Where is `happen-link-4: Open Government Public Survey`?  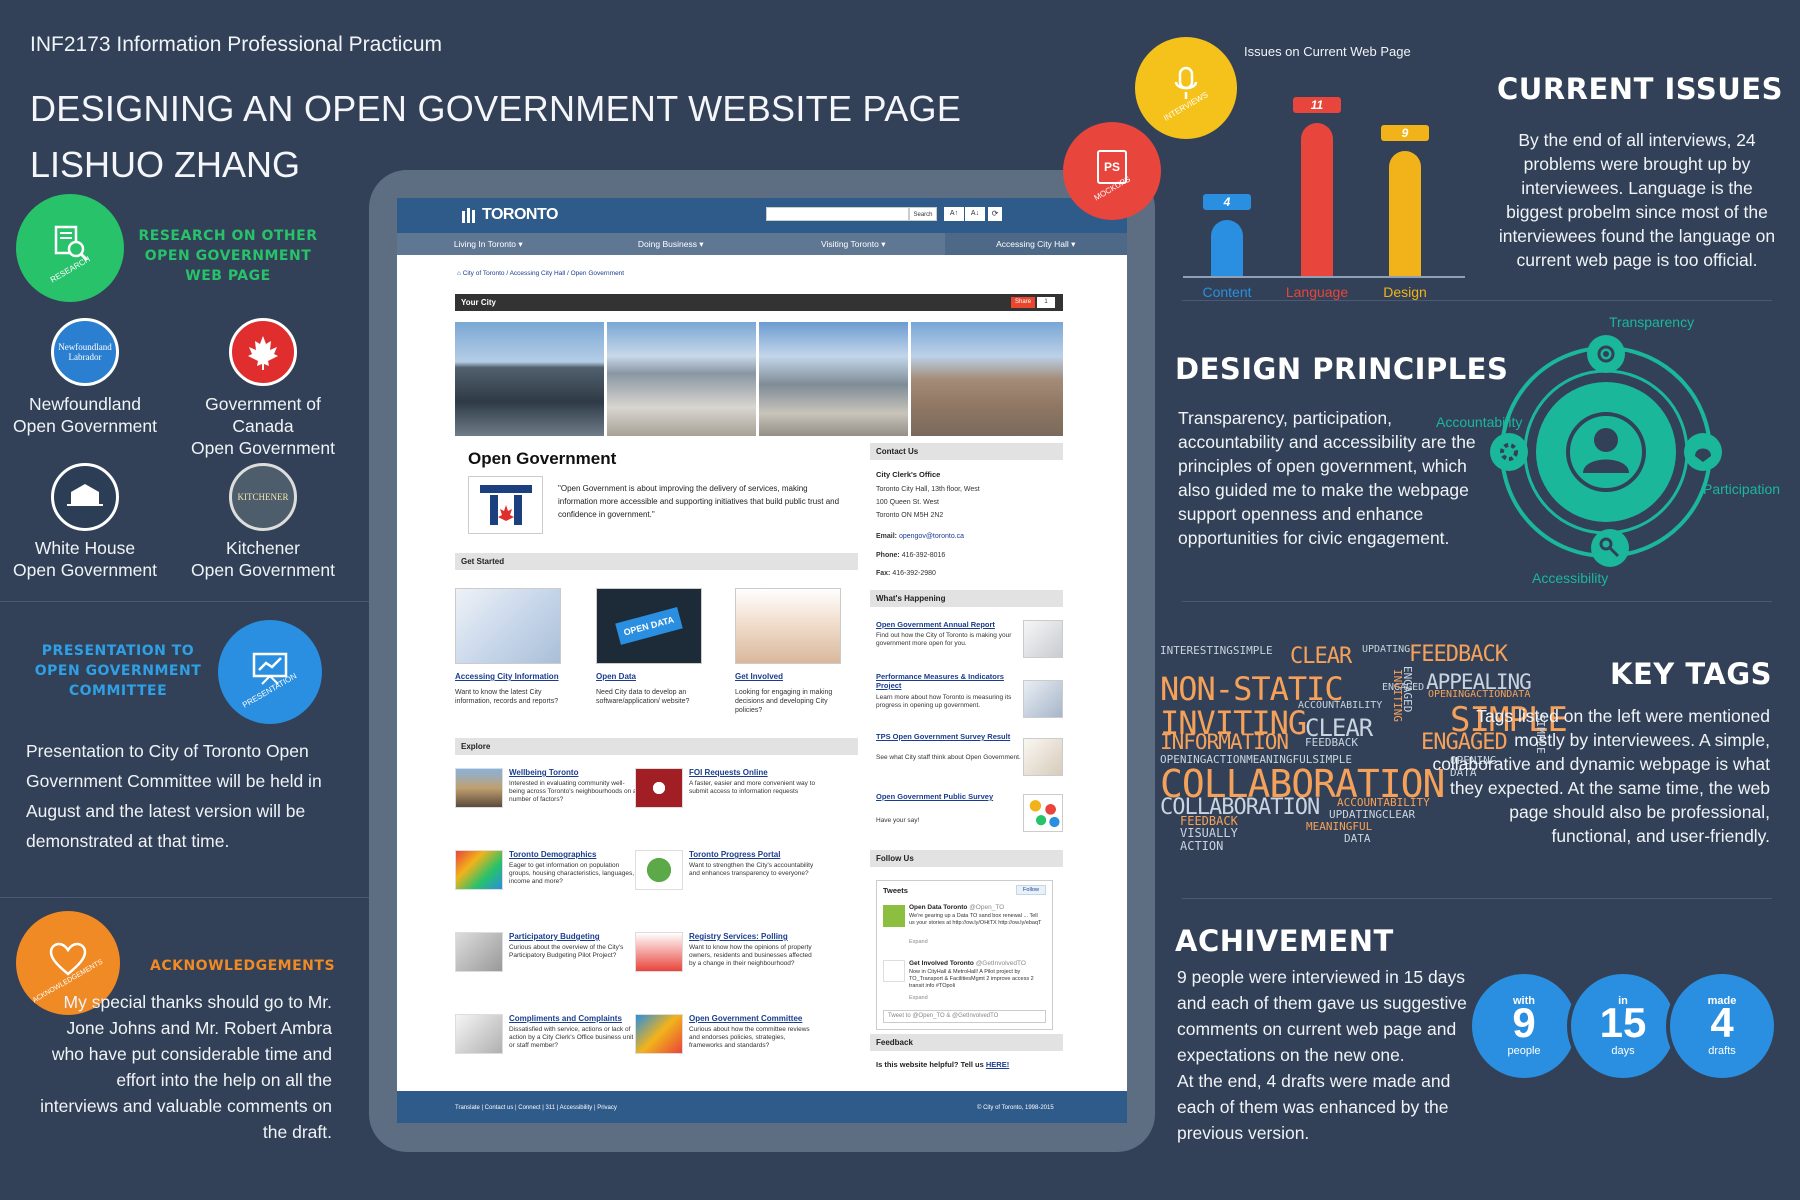
happen-link-4: Open Government Public Survey is located at coordinates (948, 796).